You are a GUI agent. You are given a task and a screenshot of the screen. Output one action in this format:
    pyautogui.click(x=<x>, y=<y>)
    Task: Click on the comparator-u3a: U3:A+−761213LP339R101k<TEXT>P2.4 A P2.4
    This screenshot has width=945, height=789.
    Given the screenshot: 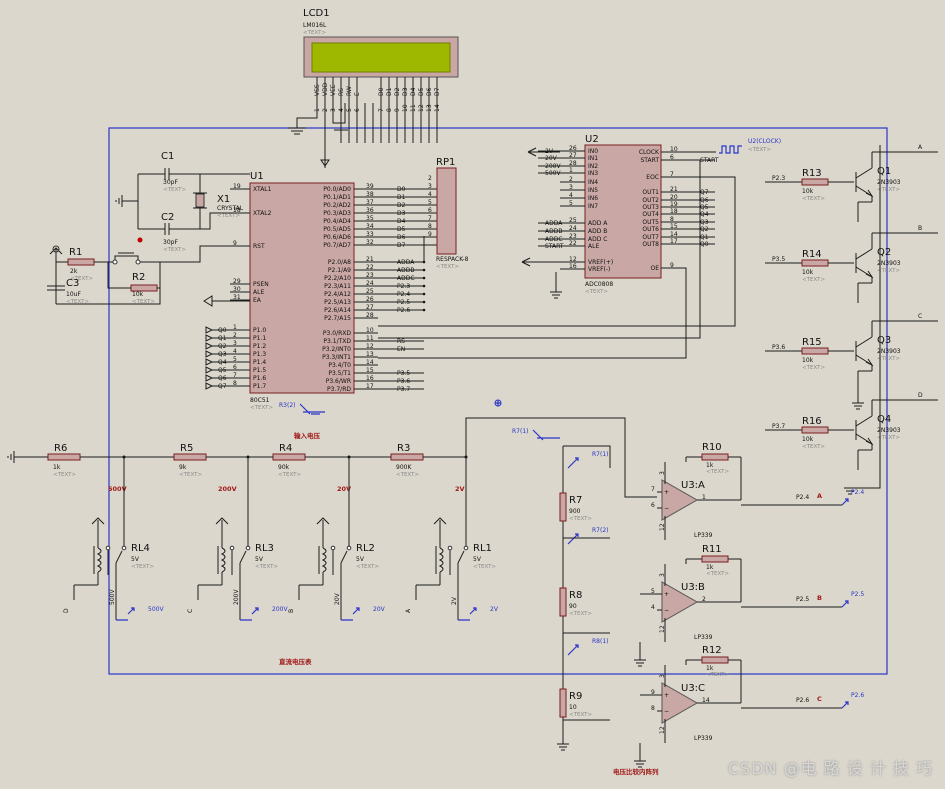 What is the action you would take?
    pyautogui.click(x=757, y=491)
    